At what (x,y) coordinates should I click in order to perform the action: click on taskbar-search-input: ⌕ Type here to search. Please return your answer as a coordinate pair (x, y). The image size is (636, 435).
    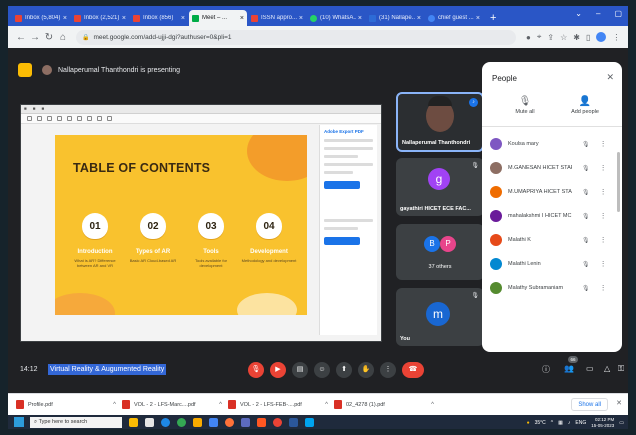
    Looking at the image, I should click on (76, 422).